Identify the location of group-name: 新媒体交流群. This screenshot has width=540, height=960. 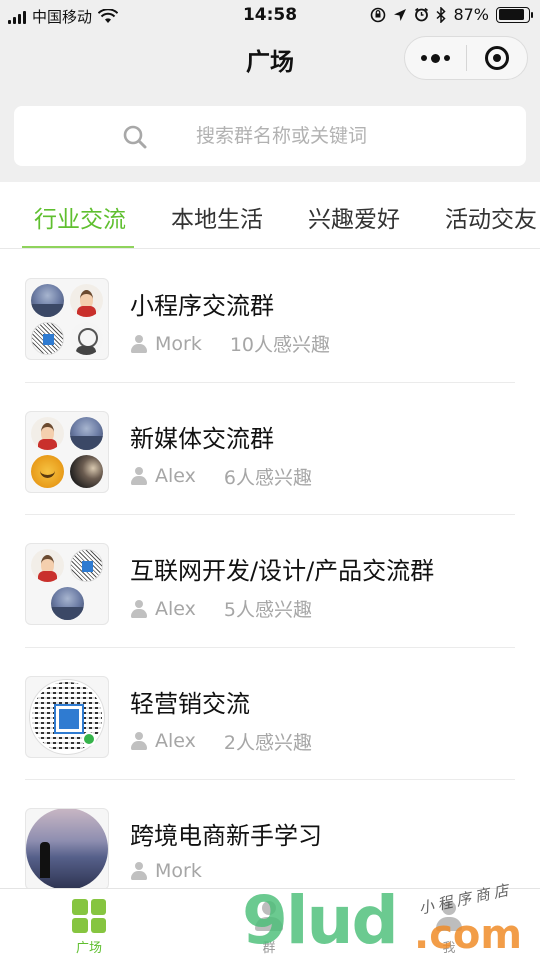
(202, 438).